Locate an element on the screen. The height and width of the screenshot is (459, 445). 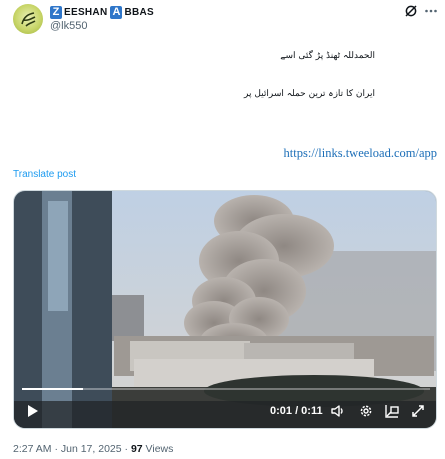
views-count: 97 is located at coordinates (136, 449).